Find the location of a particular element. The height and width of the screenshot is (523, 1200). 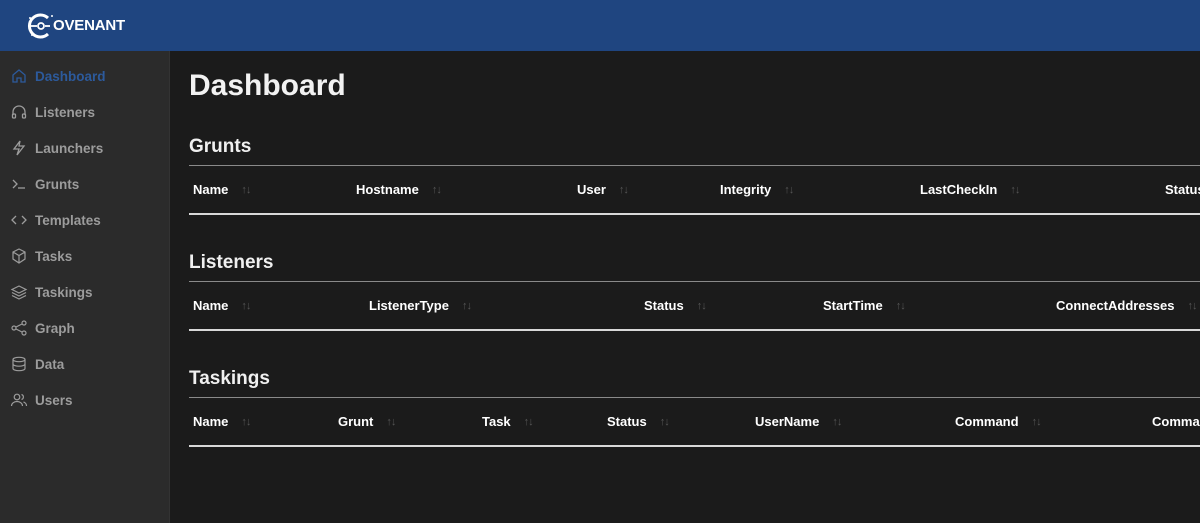

headphones-icon is located at coordinates (19, 112).